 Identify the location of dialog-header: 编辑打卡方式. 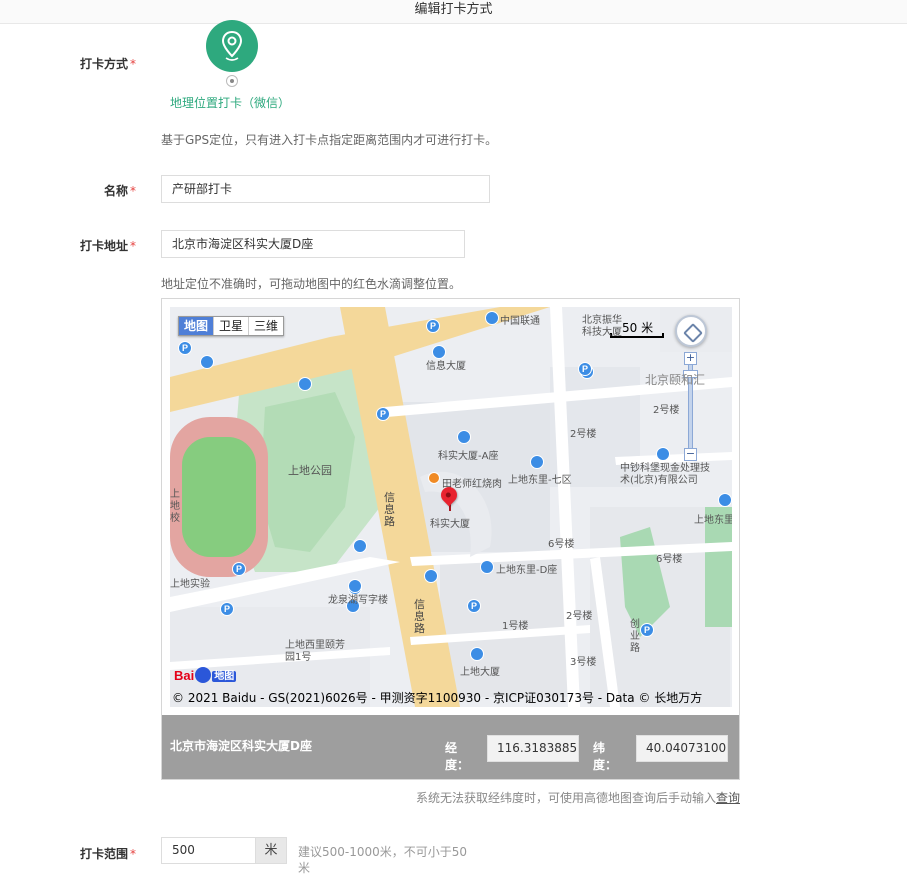
(453, 12).